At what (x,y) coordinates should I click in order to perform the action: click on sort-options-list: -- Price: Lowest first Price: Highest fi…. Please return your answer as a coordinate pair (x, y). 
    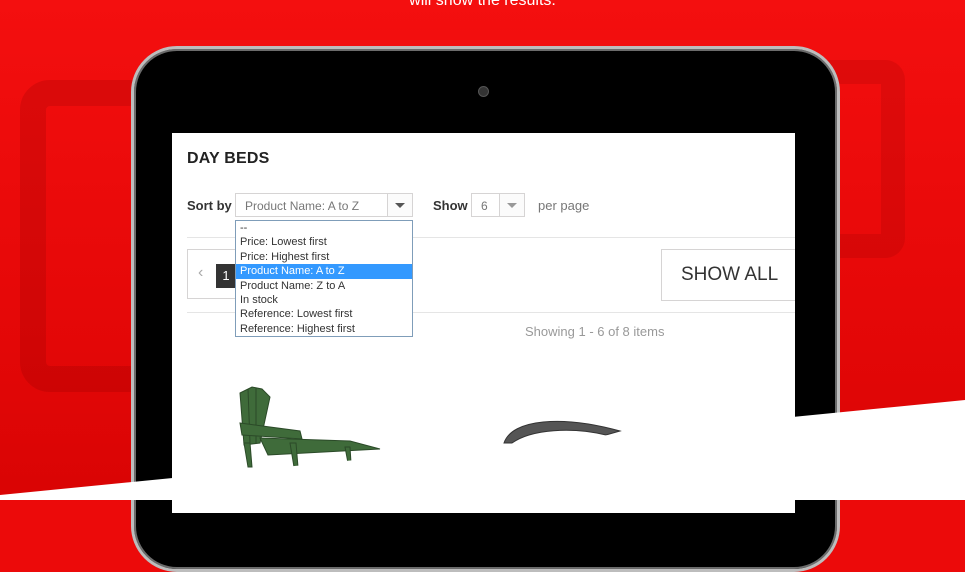
    Looking at the image, I should click on (324, 279).